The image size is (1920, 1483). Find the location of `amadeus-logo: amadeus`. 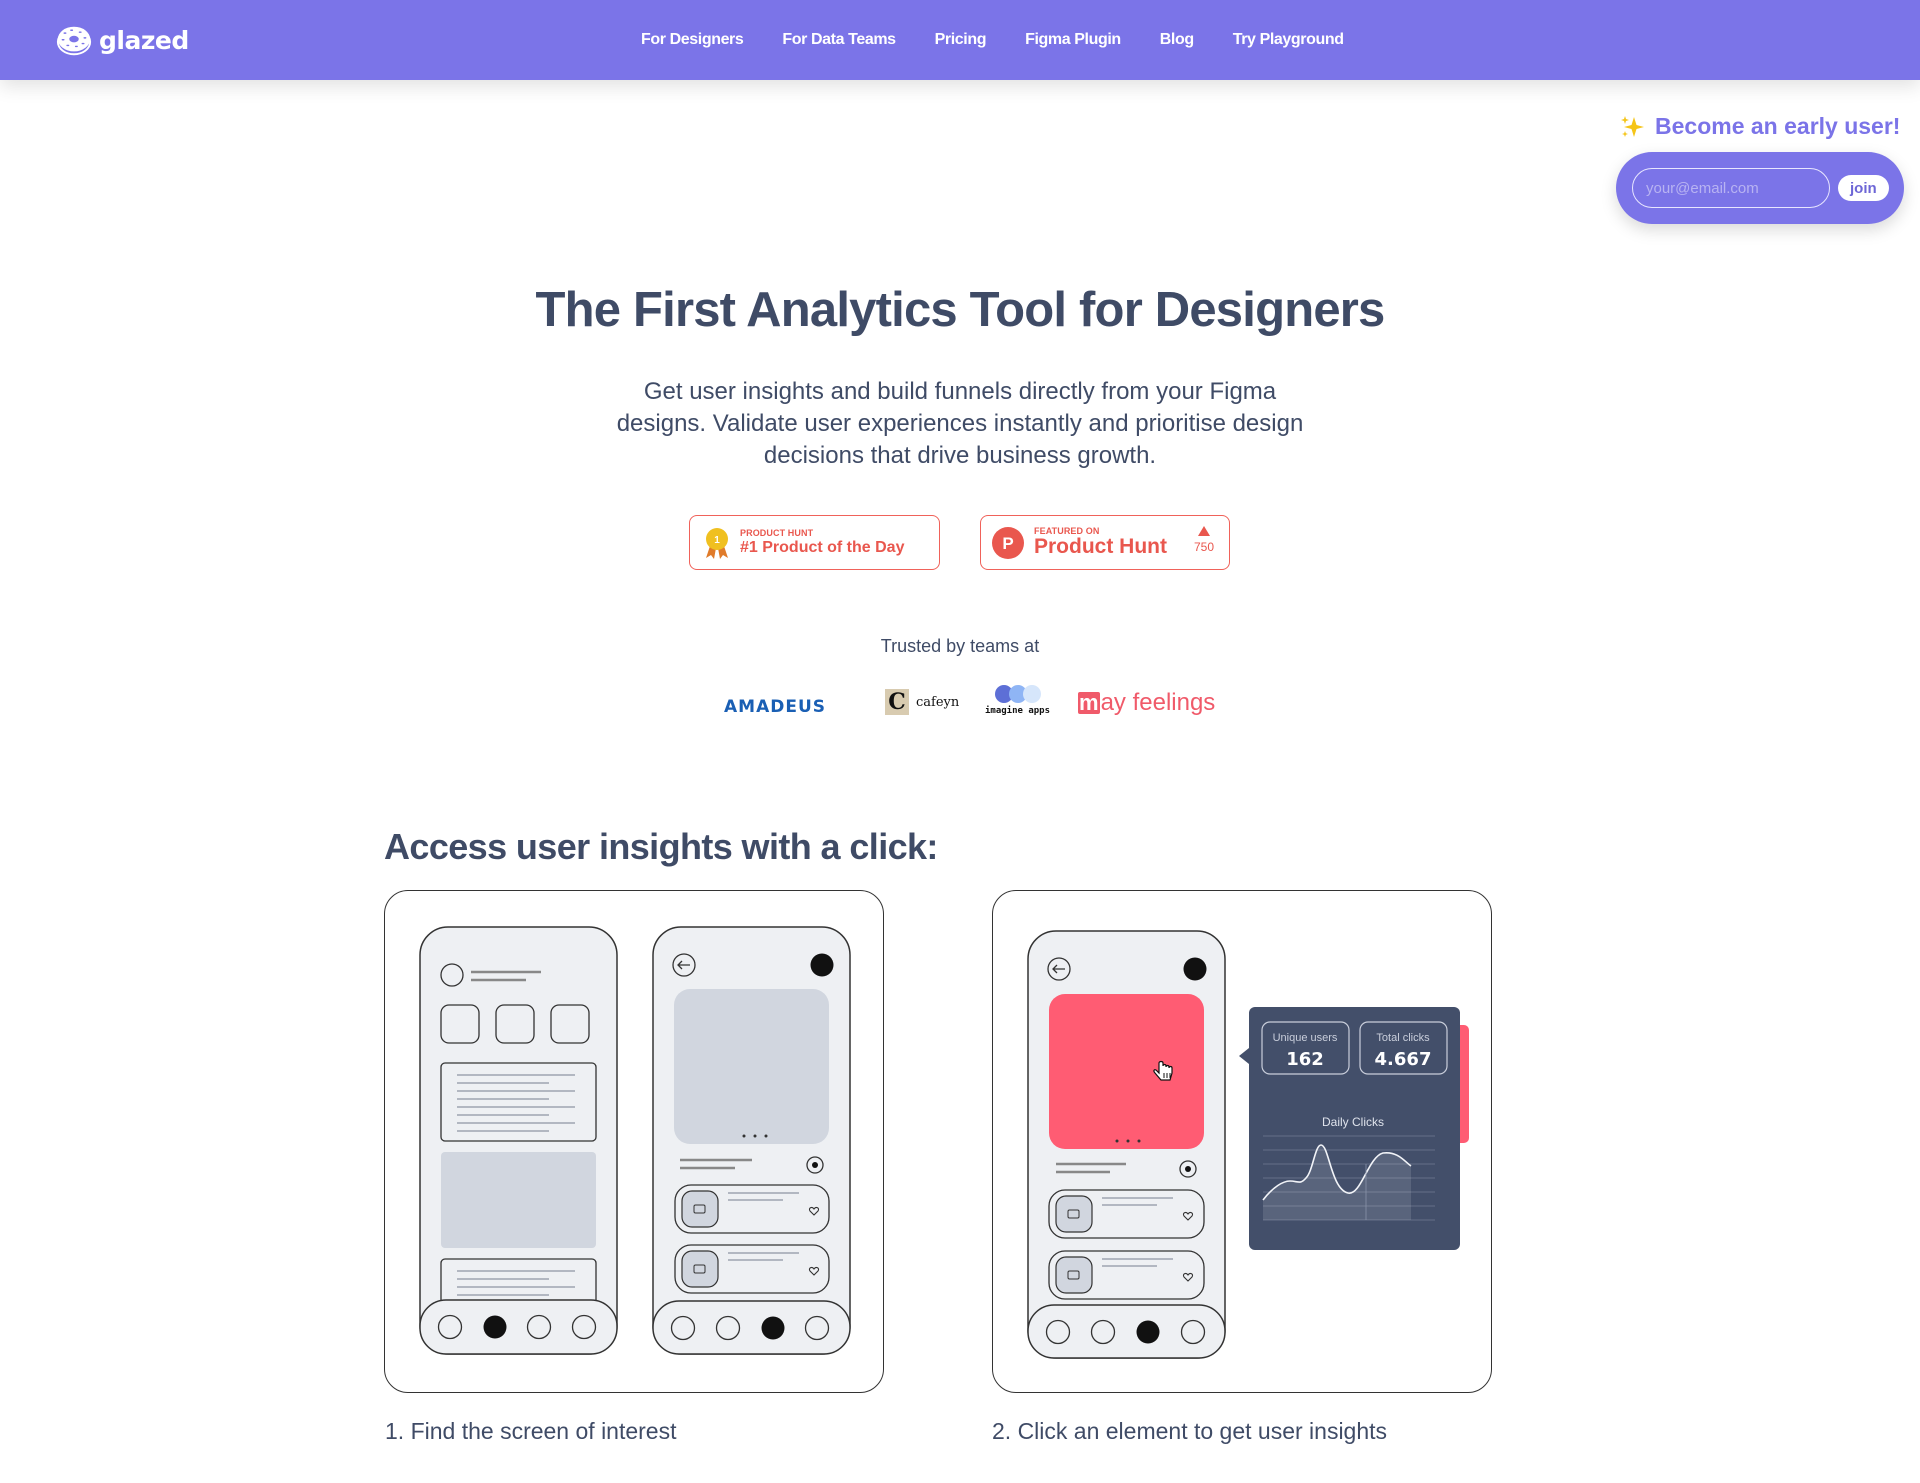

amadeus-logo: amadeus is located at coordinates (775, 704).